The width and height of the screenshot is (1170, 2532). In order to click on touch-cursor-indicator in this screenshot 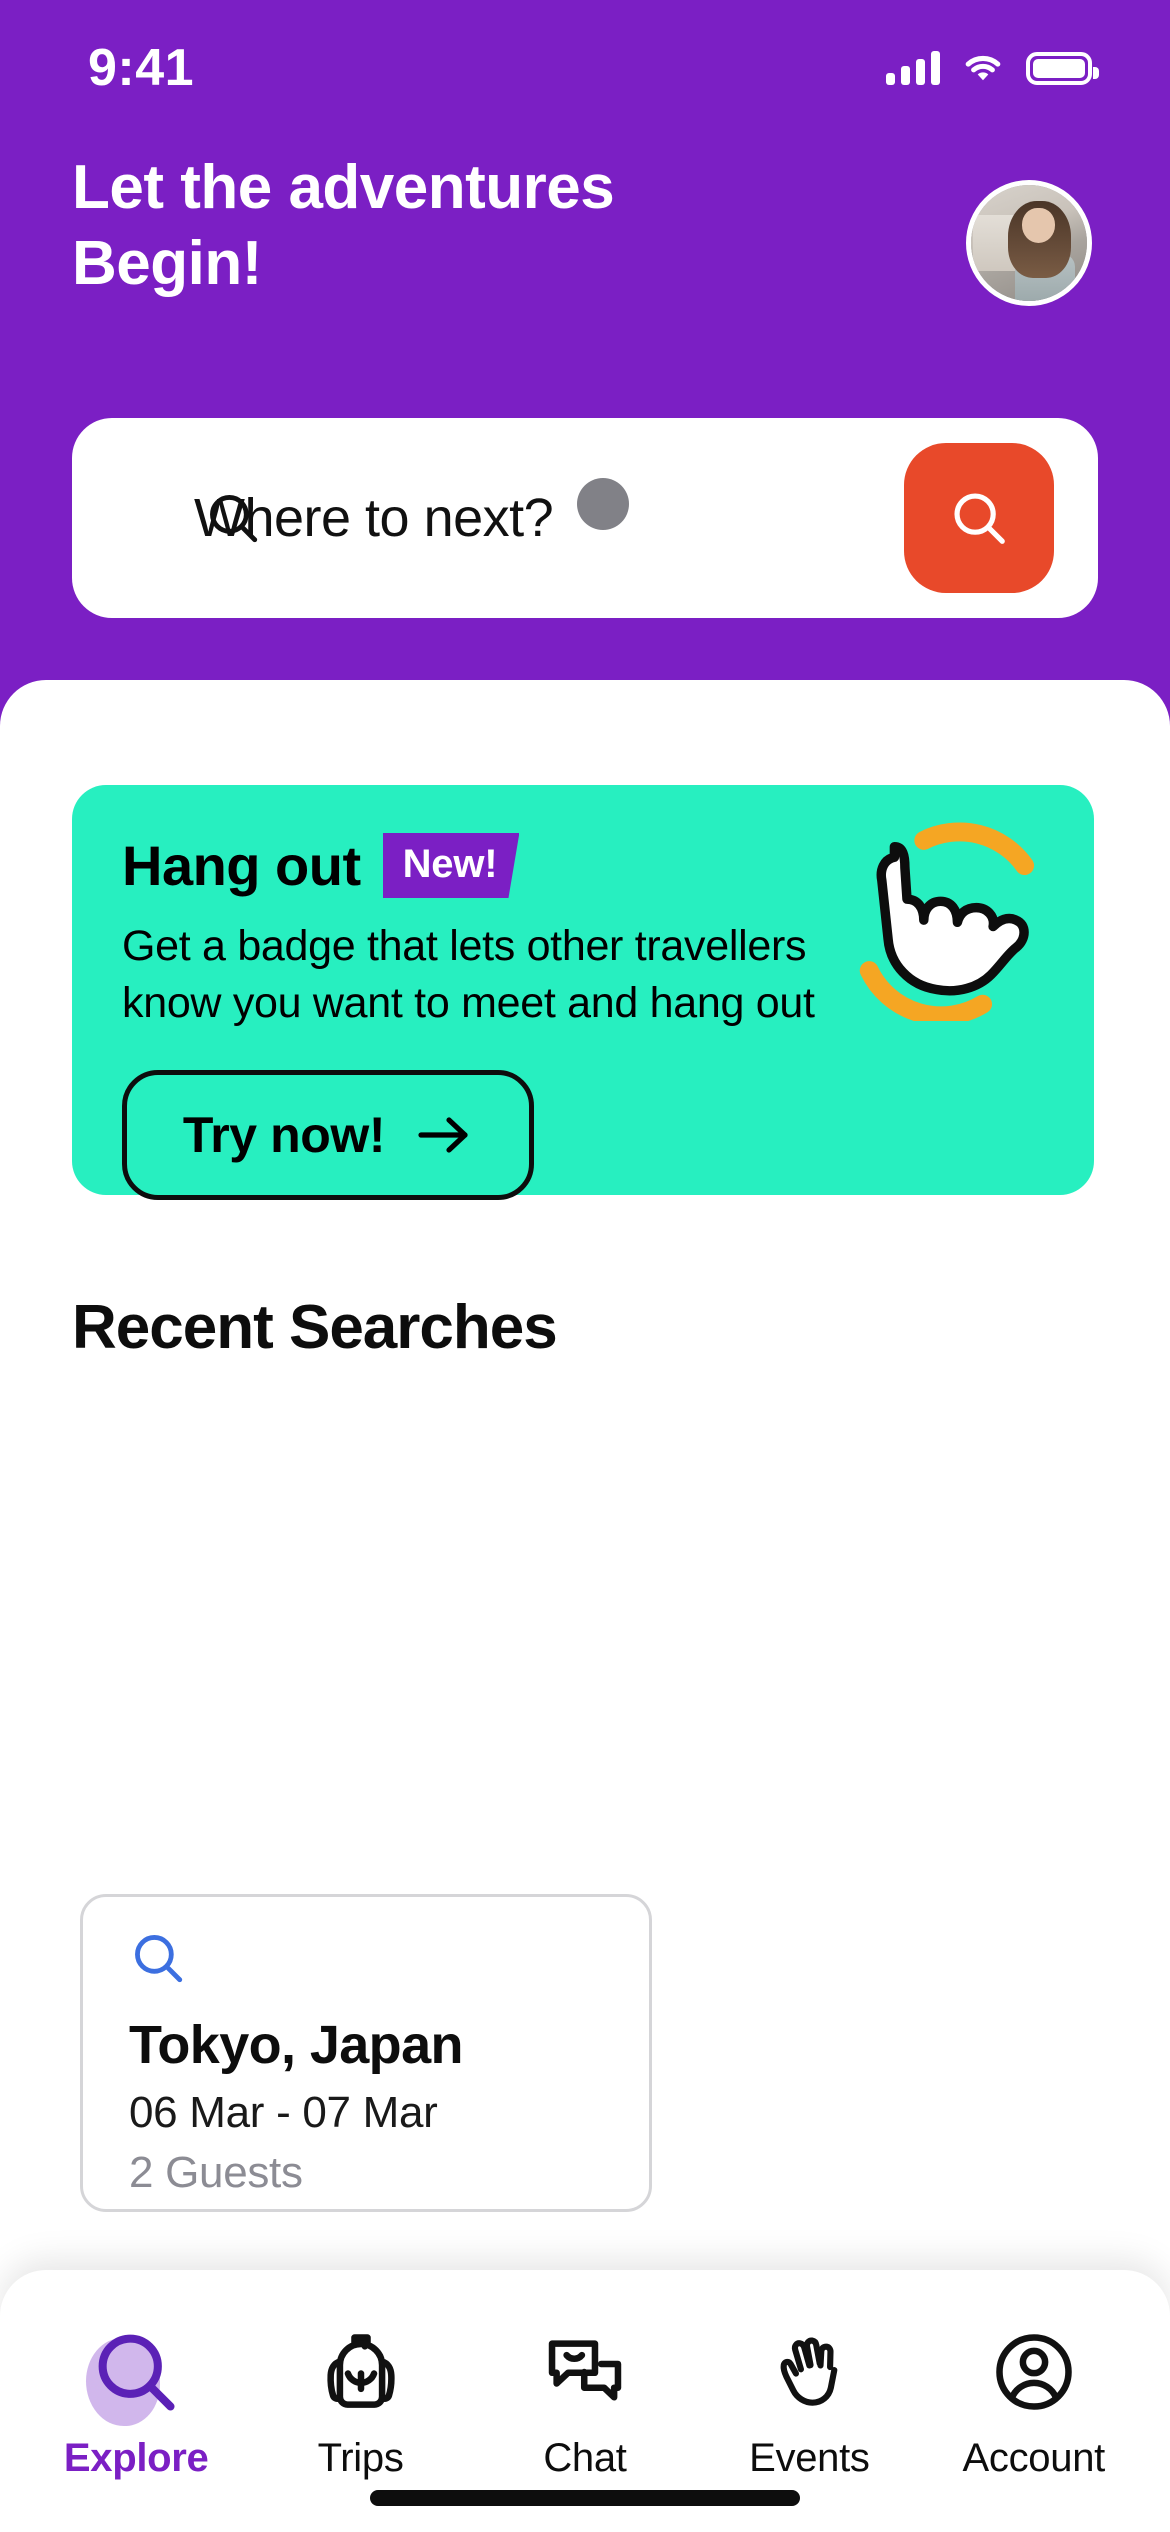, I will do `click(603, 504)`.